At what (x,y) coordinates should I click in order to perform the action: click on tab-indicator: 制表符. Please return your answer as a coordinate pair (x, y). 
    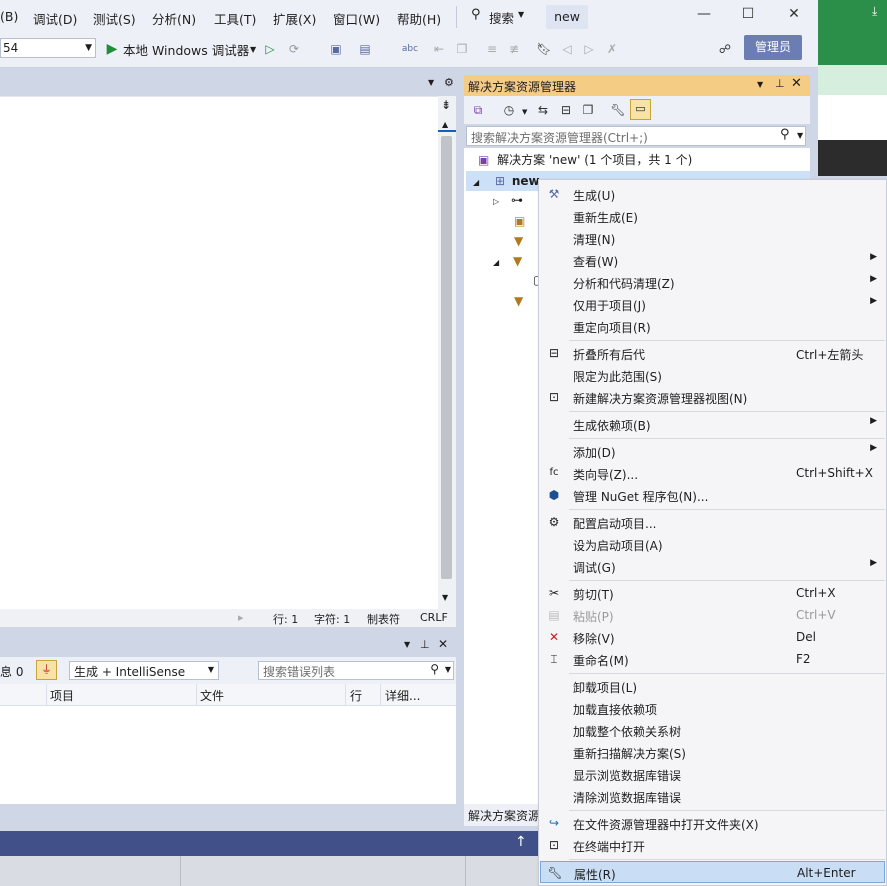
    Looking at the image, I should click on (383, 619).